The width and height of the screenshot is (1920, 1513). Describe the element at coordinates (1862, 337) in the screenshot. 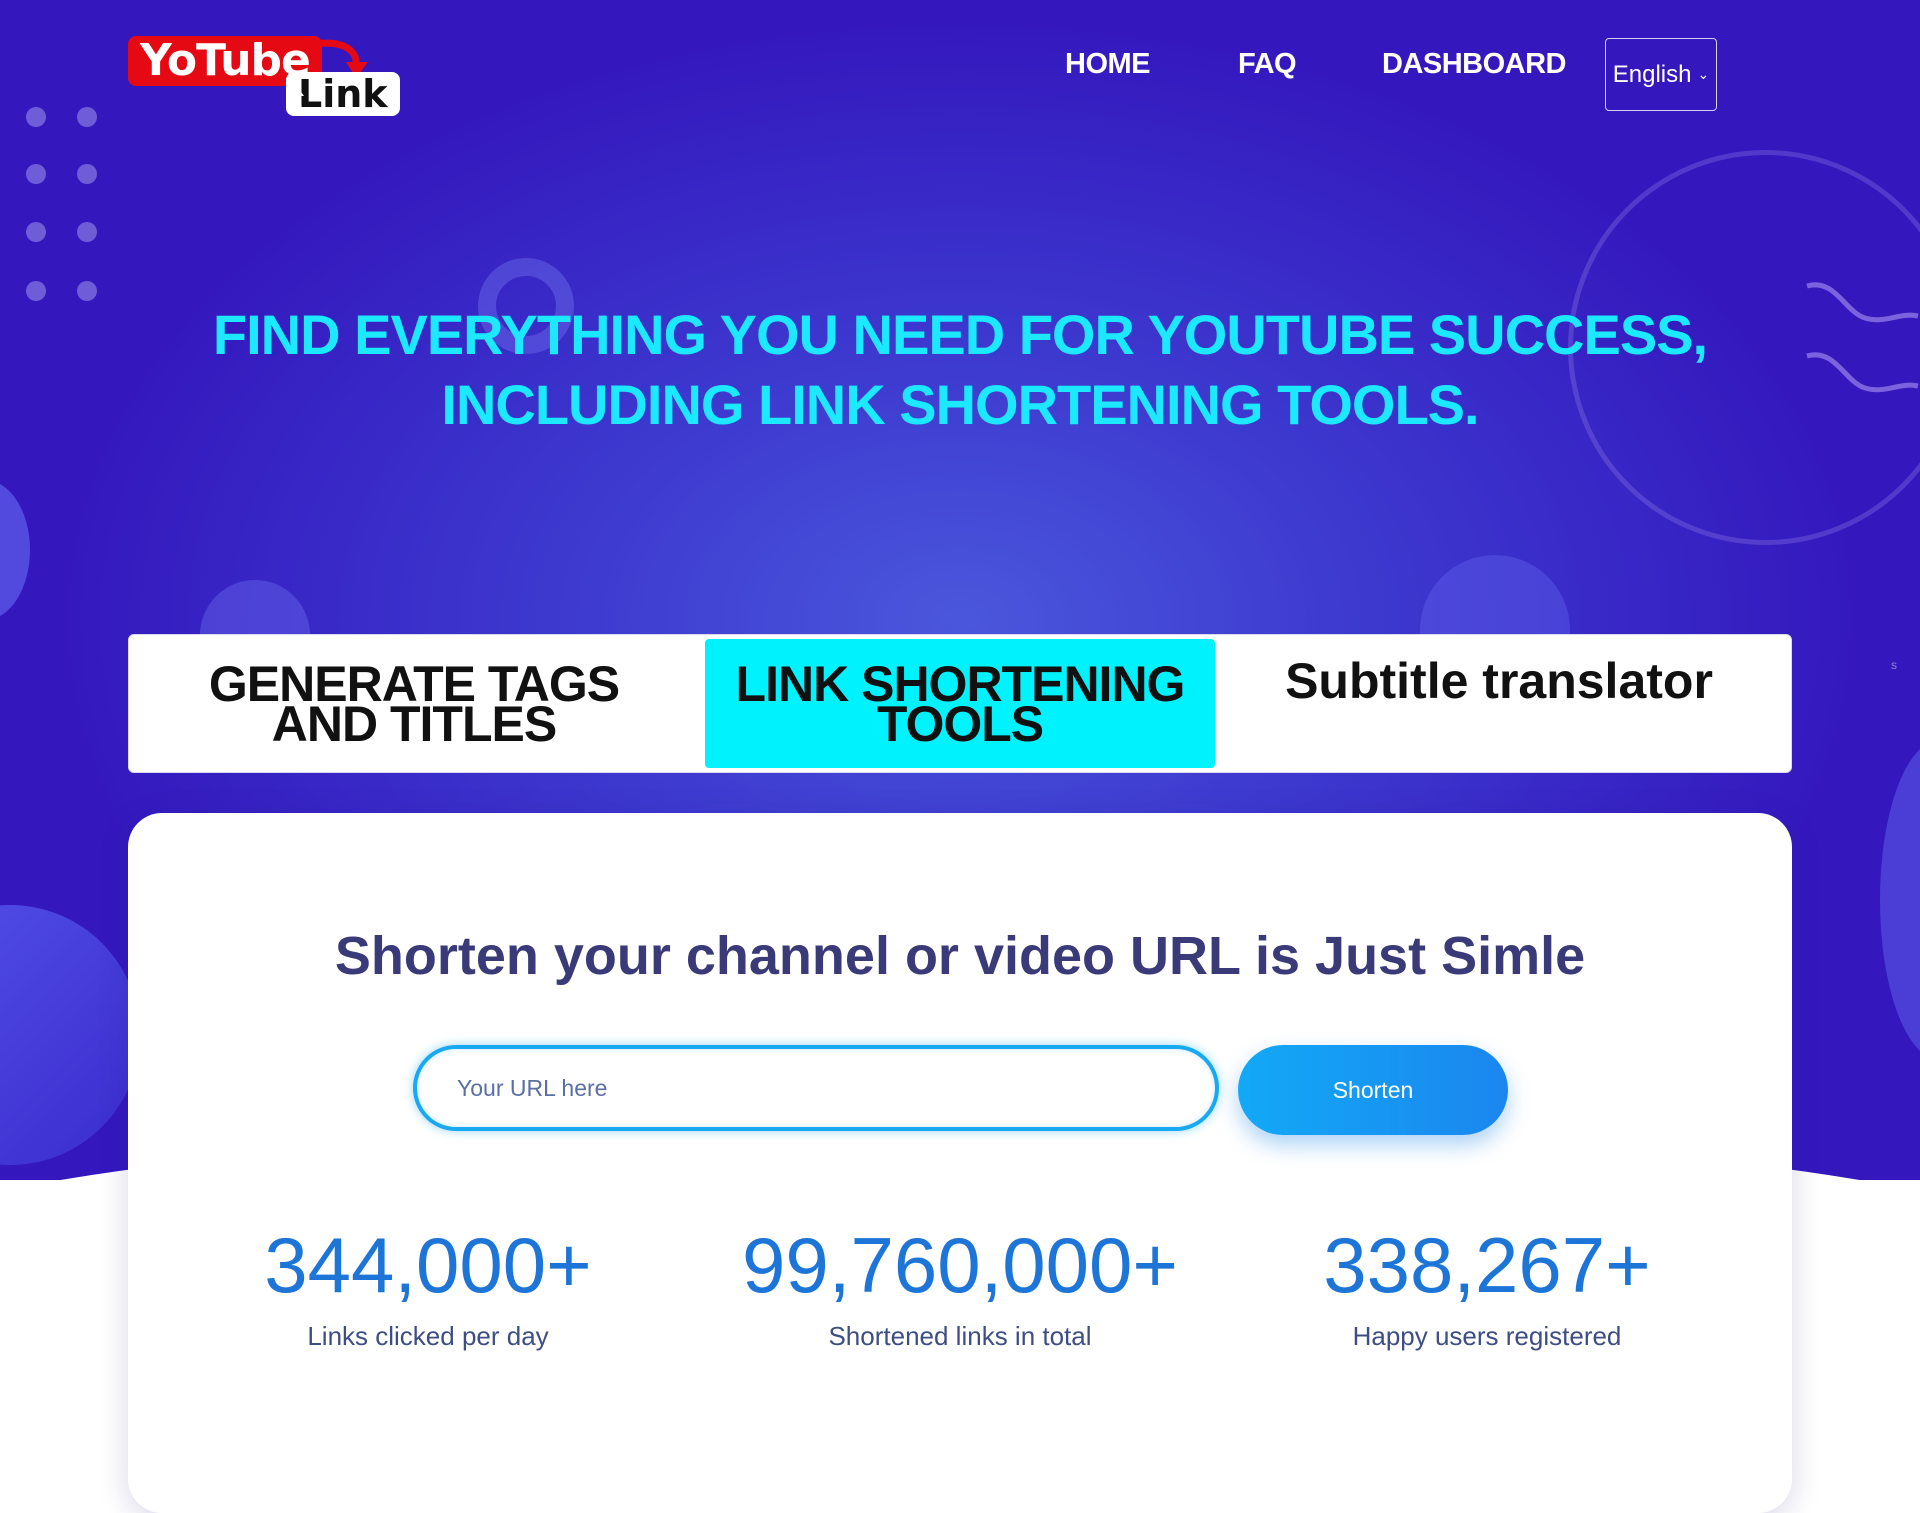

I see `decorative-wave-icon` at that location.